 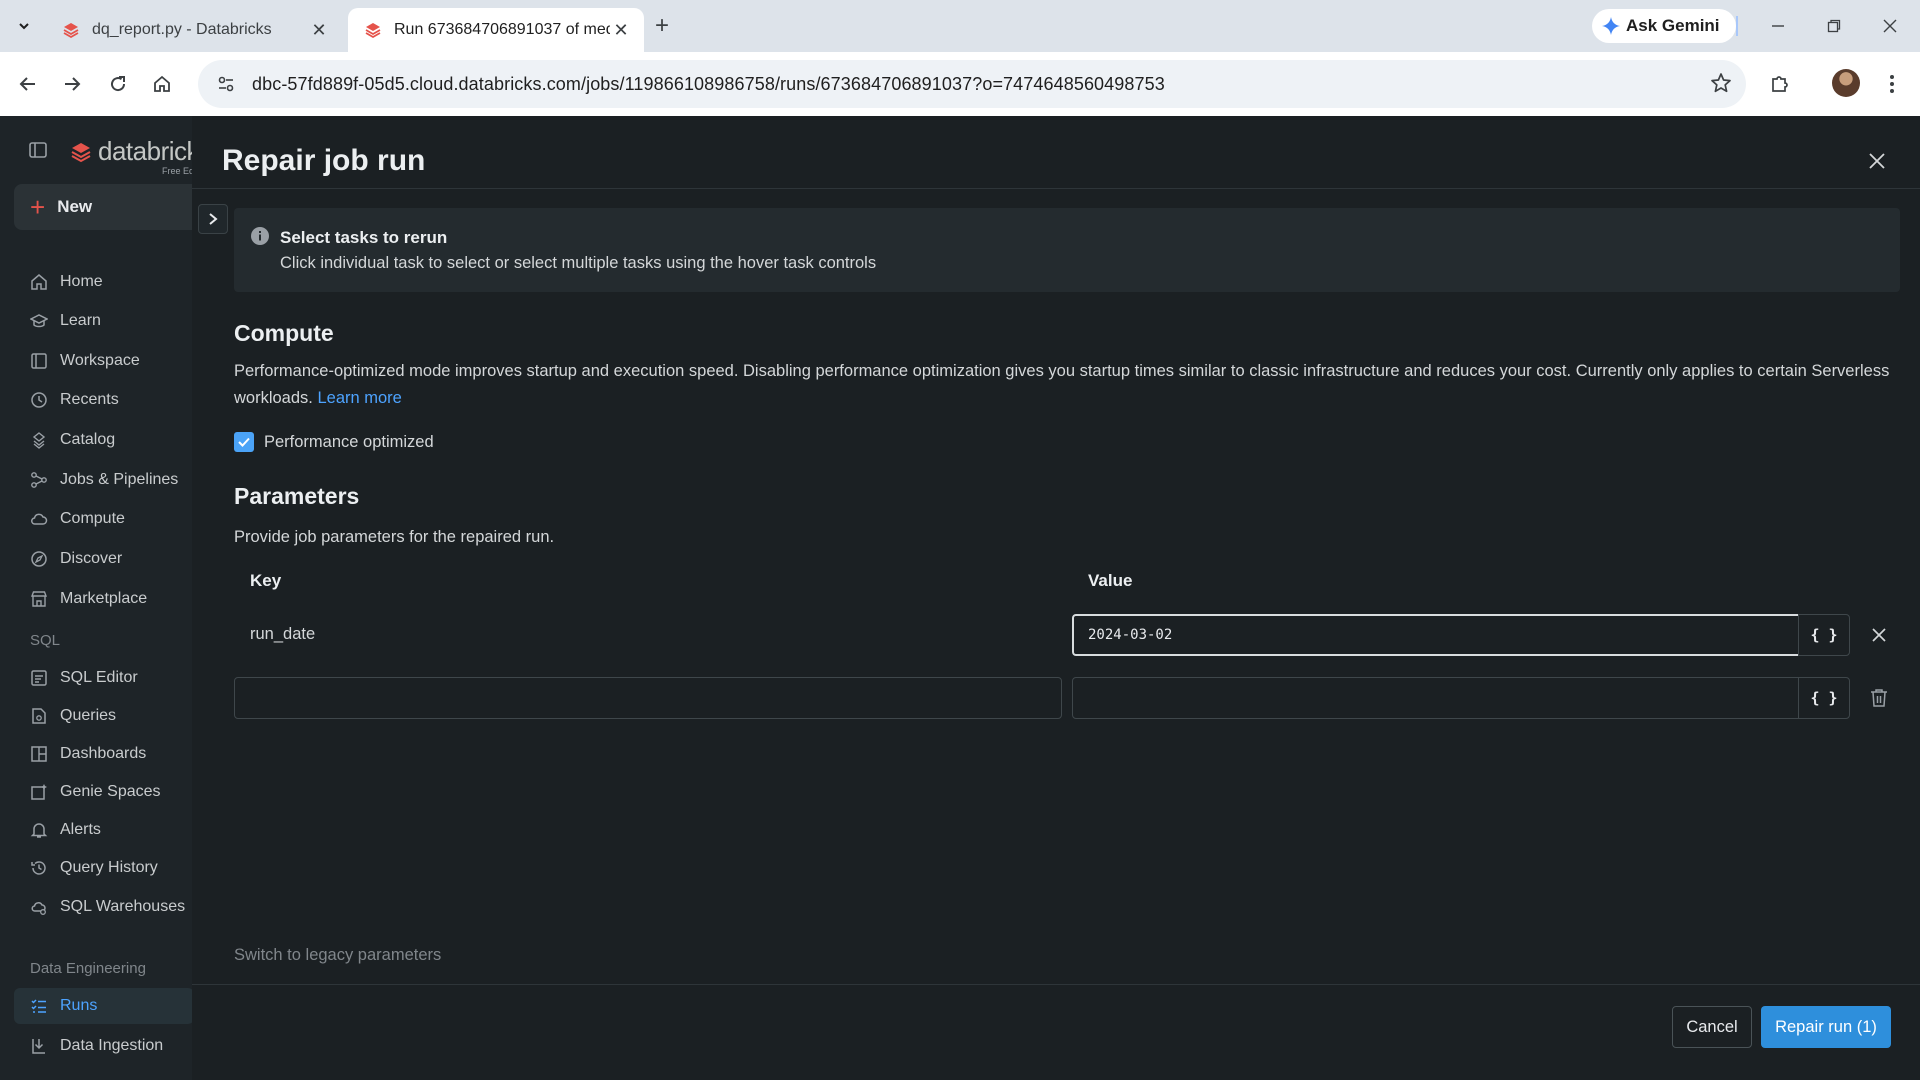 I want to click on sidebar-item-label: Dashboards, so click(x=103, y=753).